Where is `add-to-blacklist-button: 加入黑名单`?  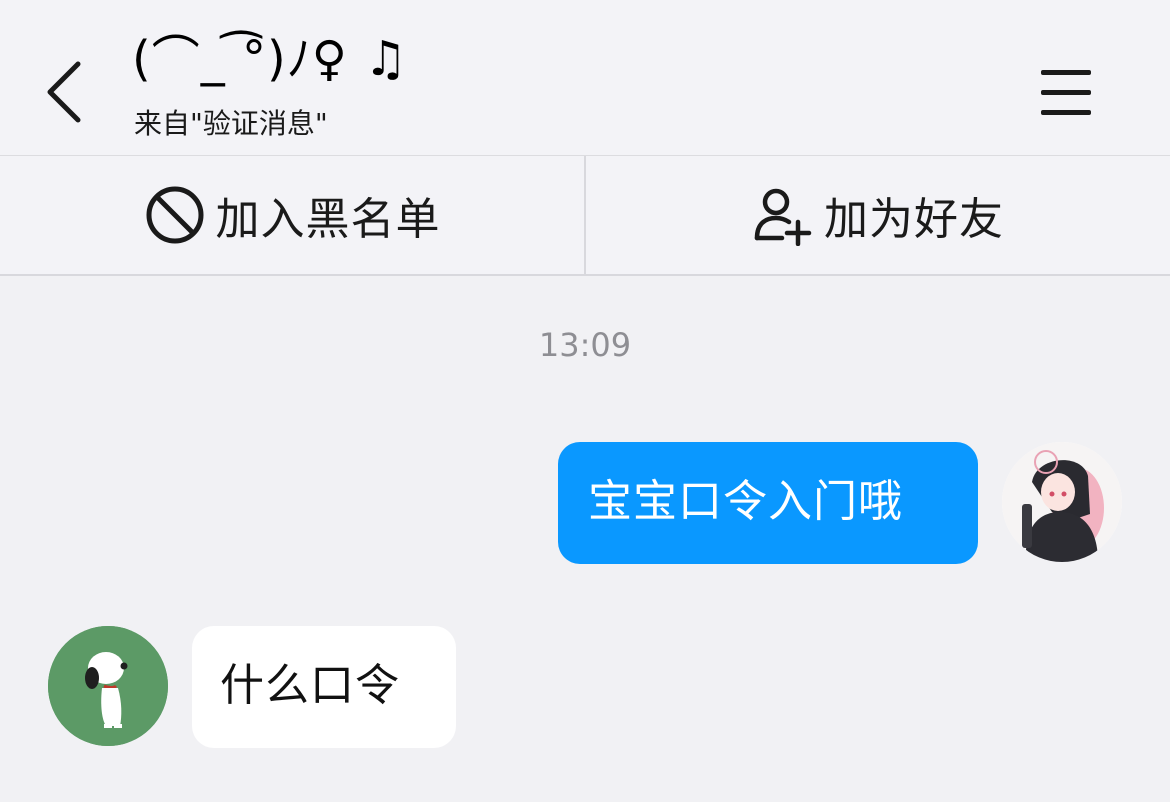 add-to-blacklist-button: 加入黑名单 is located at coordinates (292, 215).